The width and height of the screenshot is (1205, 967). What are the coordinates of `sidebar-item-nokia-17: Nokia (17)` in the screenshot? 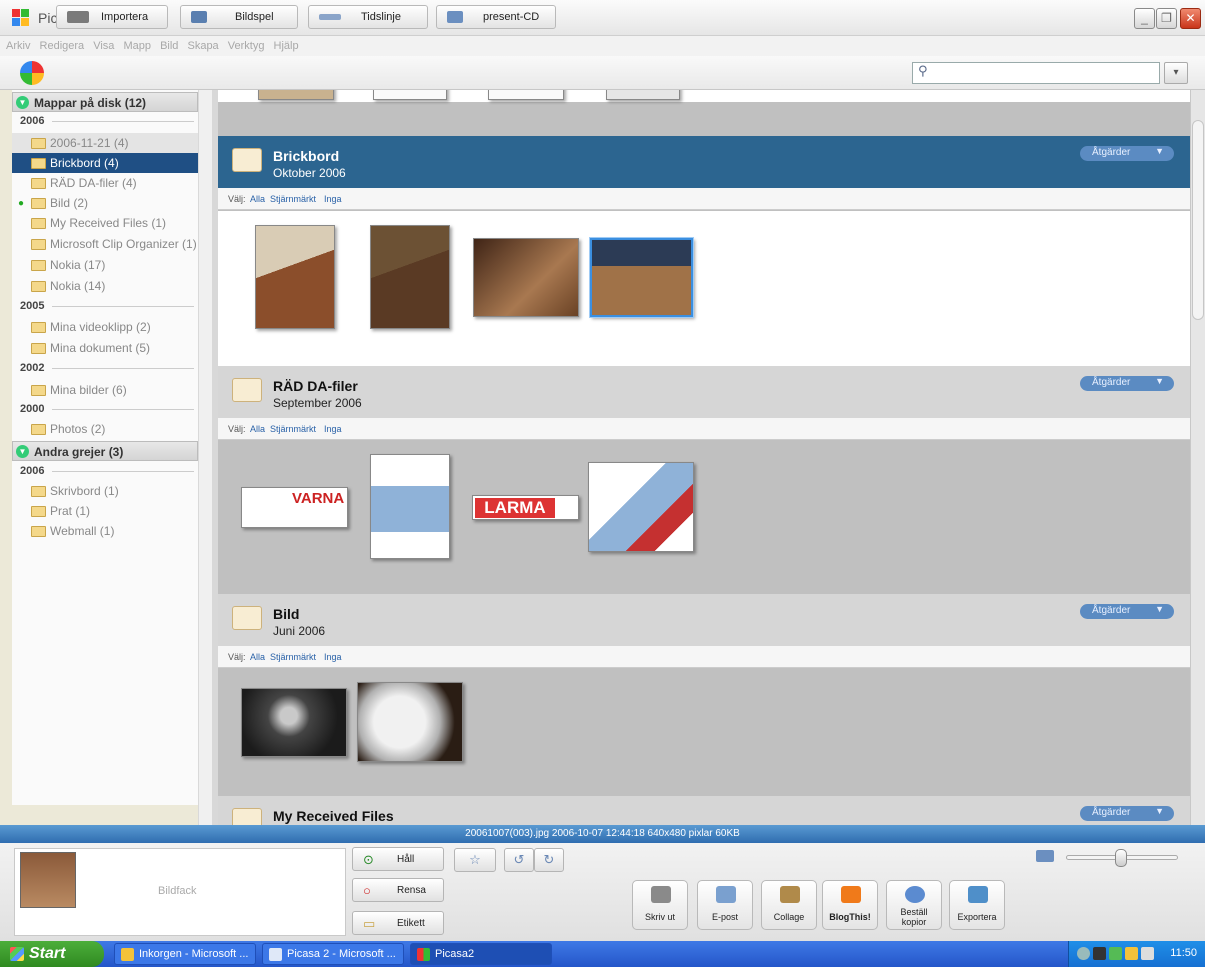 It's located at (105, 265).